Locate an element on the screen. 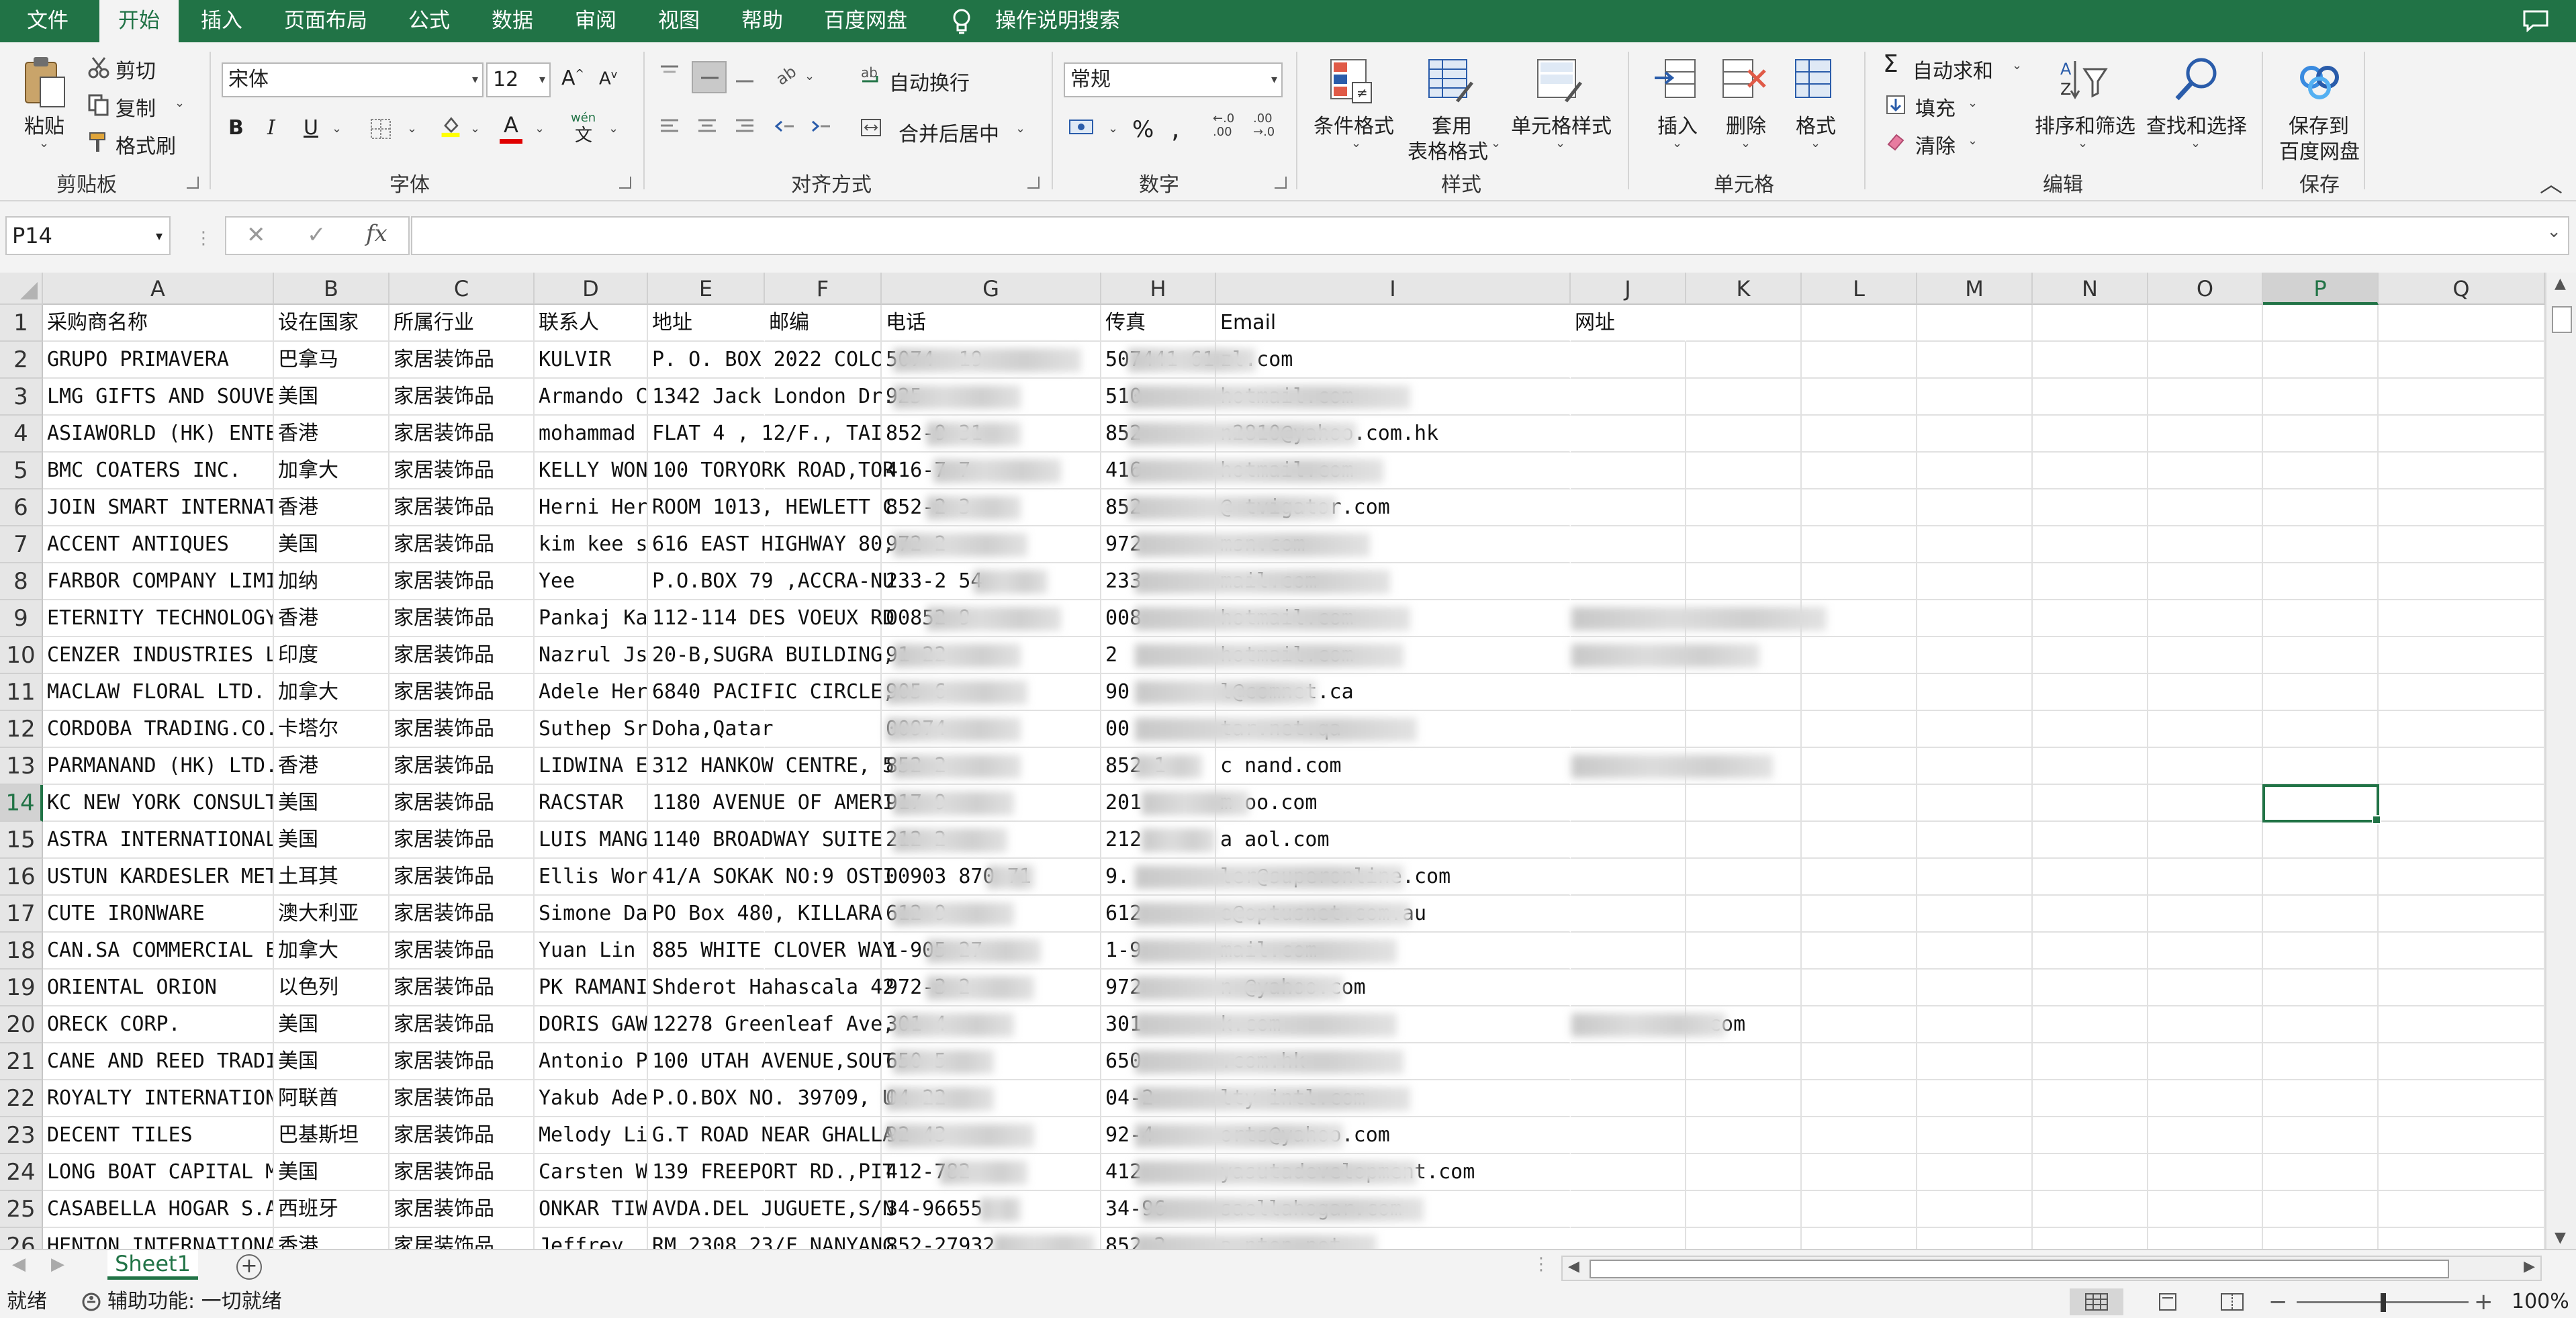 The image size is (2576, 1318). table-cell: 139 FREEPORT RD.,PIT is located at coordinates (771, 1172).